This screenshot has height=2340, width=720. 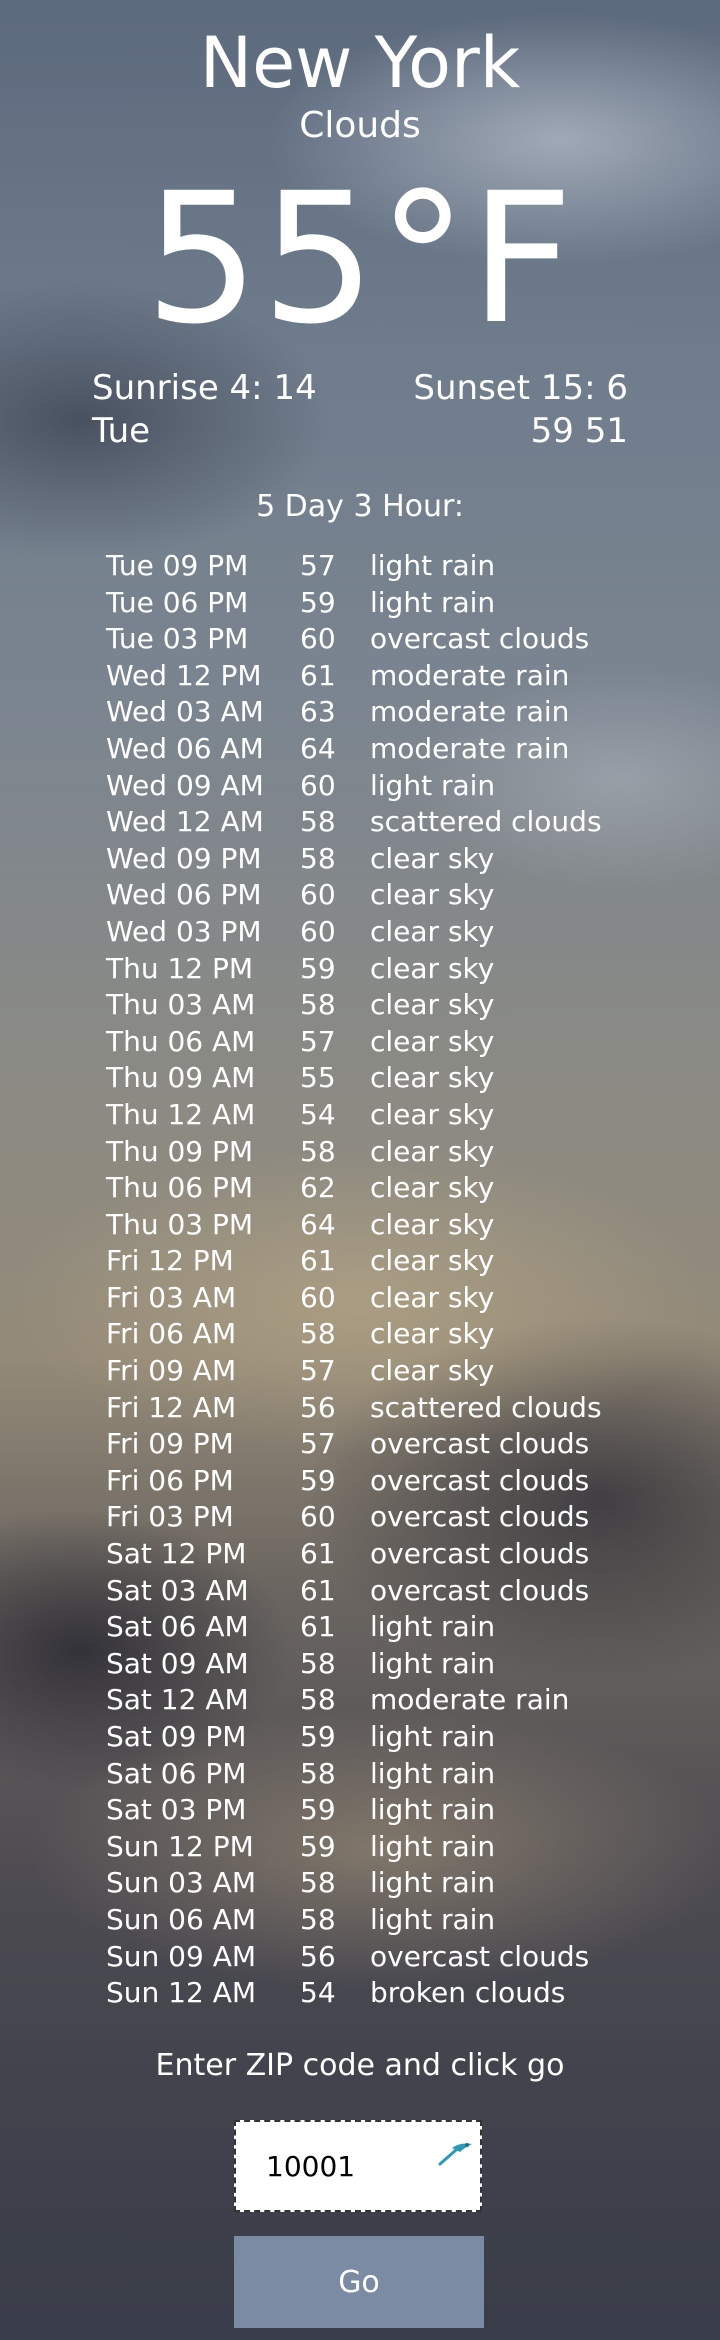 I want to click on current-temperature: 55°F, so click(x=360, y=259).